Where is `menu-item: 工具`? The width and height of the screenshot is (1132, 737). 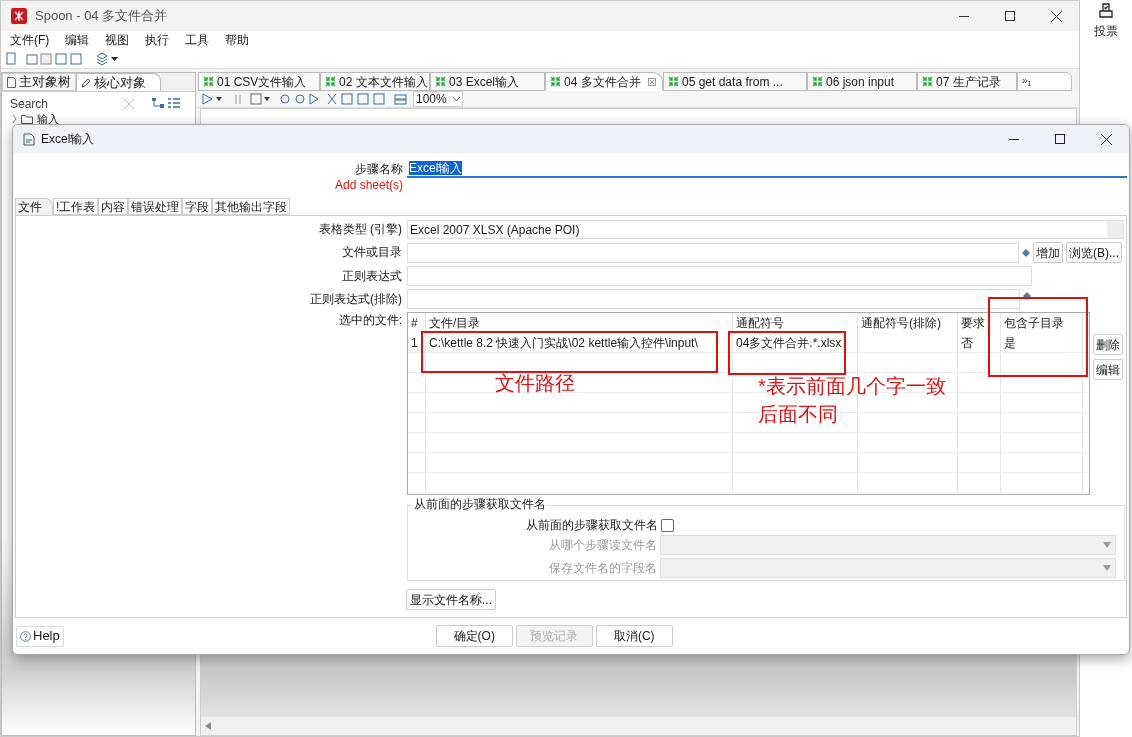
menu-item: 工具 is located at coordinates (197, 40).